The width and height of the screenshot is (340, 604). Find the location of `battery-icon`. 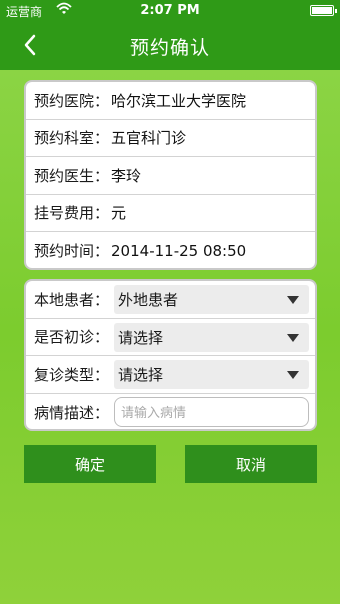

battery-icon is located at coordinates (323, 10).